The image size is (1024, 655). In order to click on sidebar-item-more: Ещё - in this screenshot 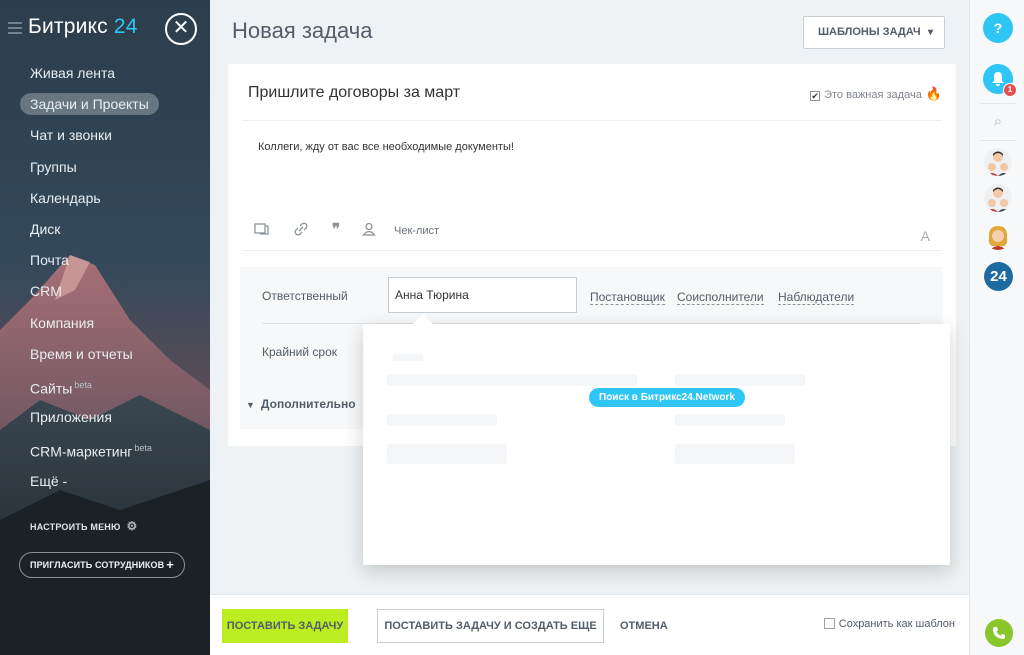, I will do `click(48, 481)`.